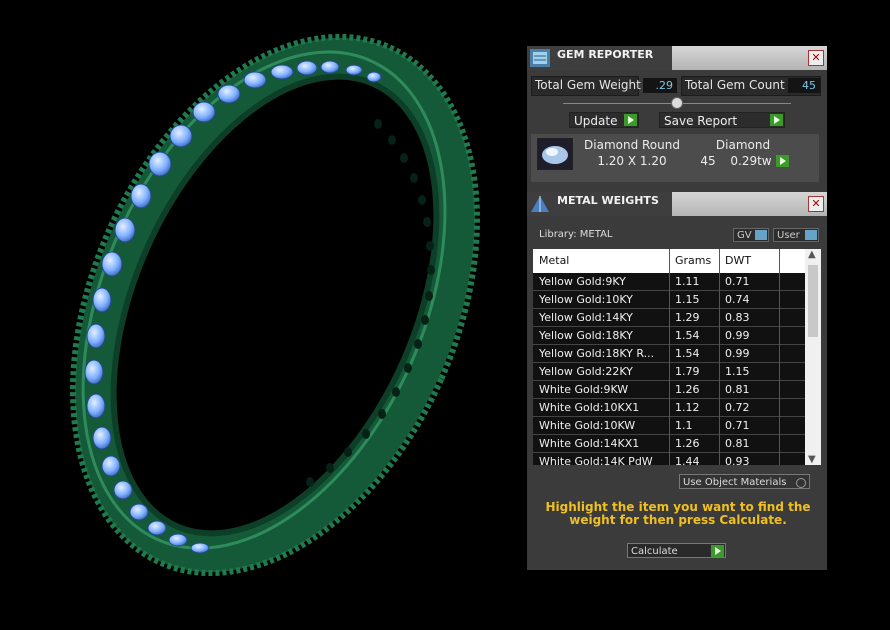 This screenshot has height=630, width=890. Describe the element at coordinates (589, 407) in the screenshot. I see `metal-cell: White Gold:10KX1` at that location.